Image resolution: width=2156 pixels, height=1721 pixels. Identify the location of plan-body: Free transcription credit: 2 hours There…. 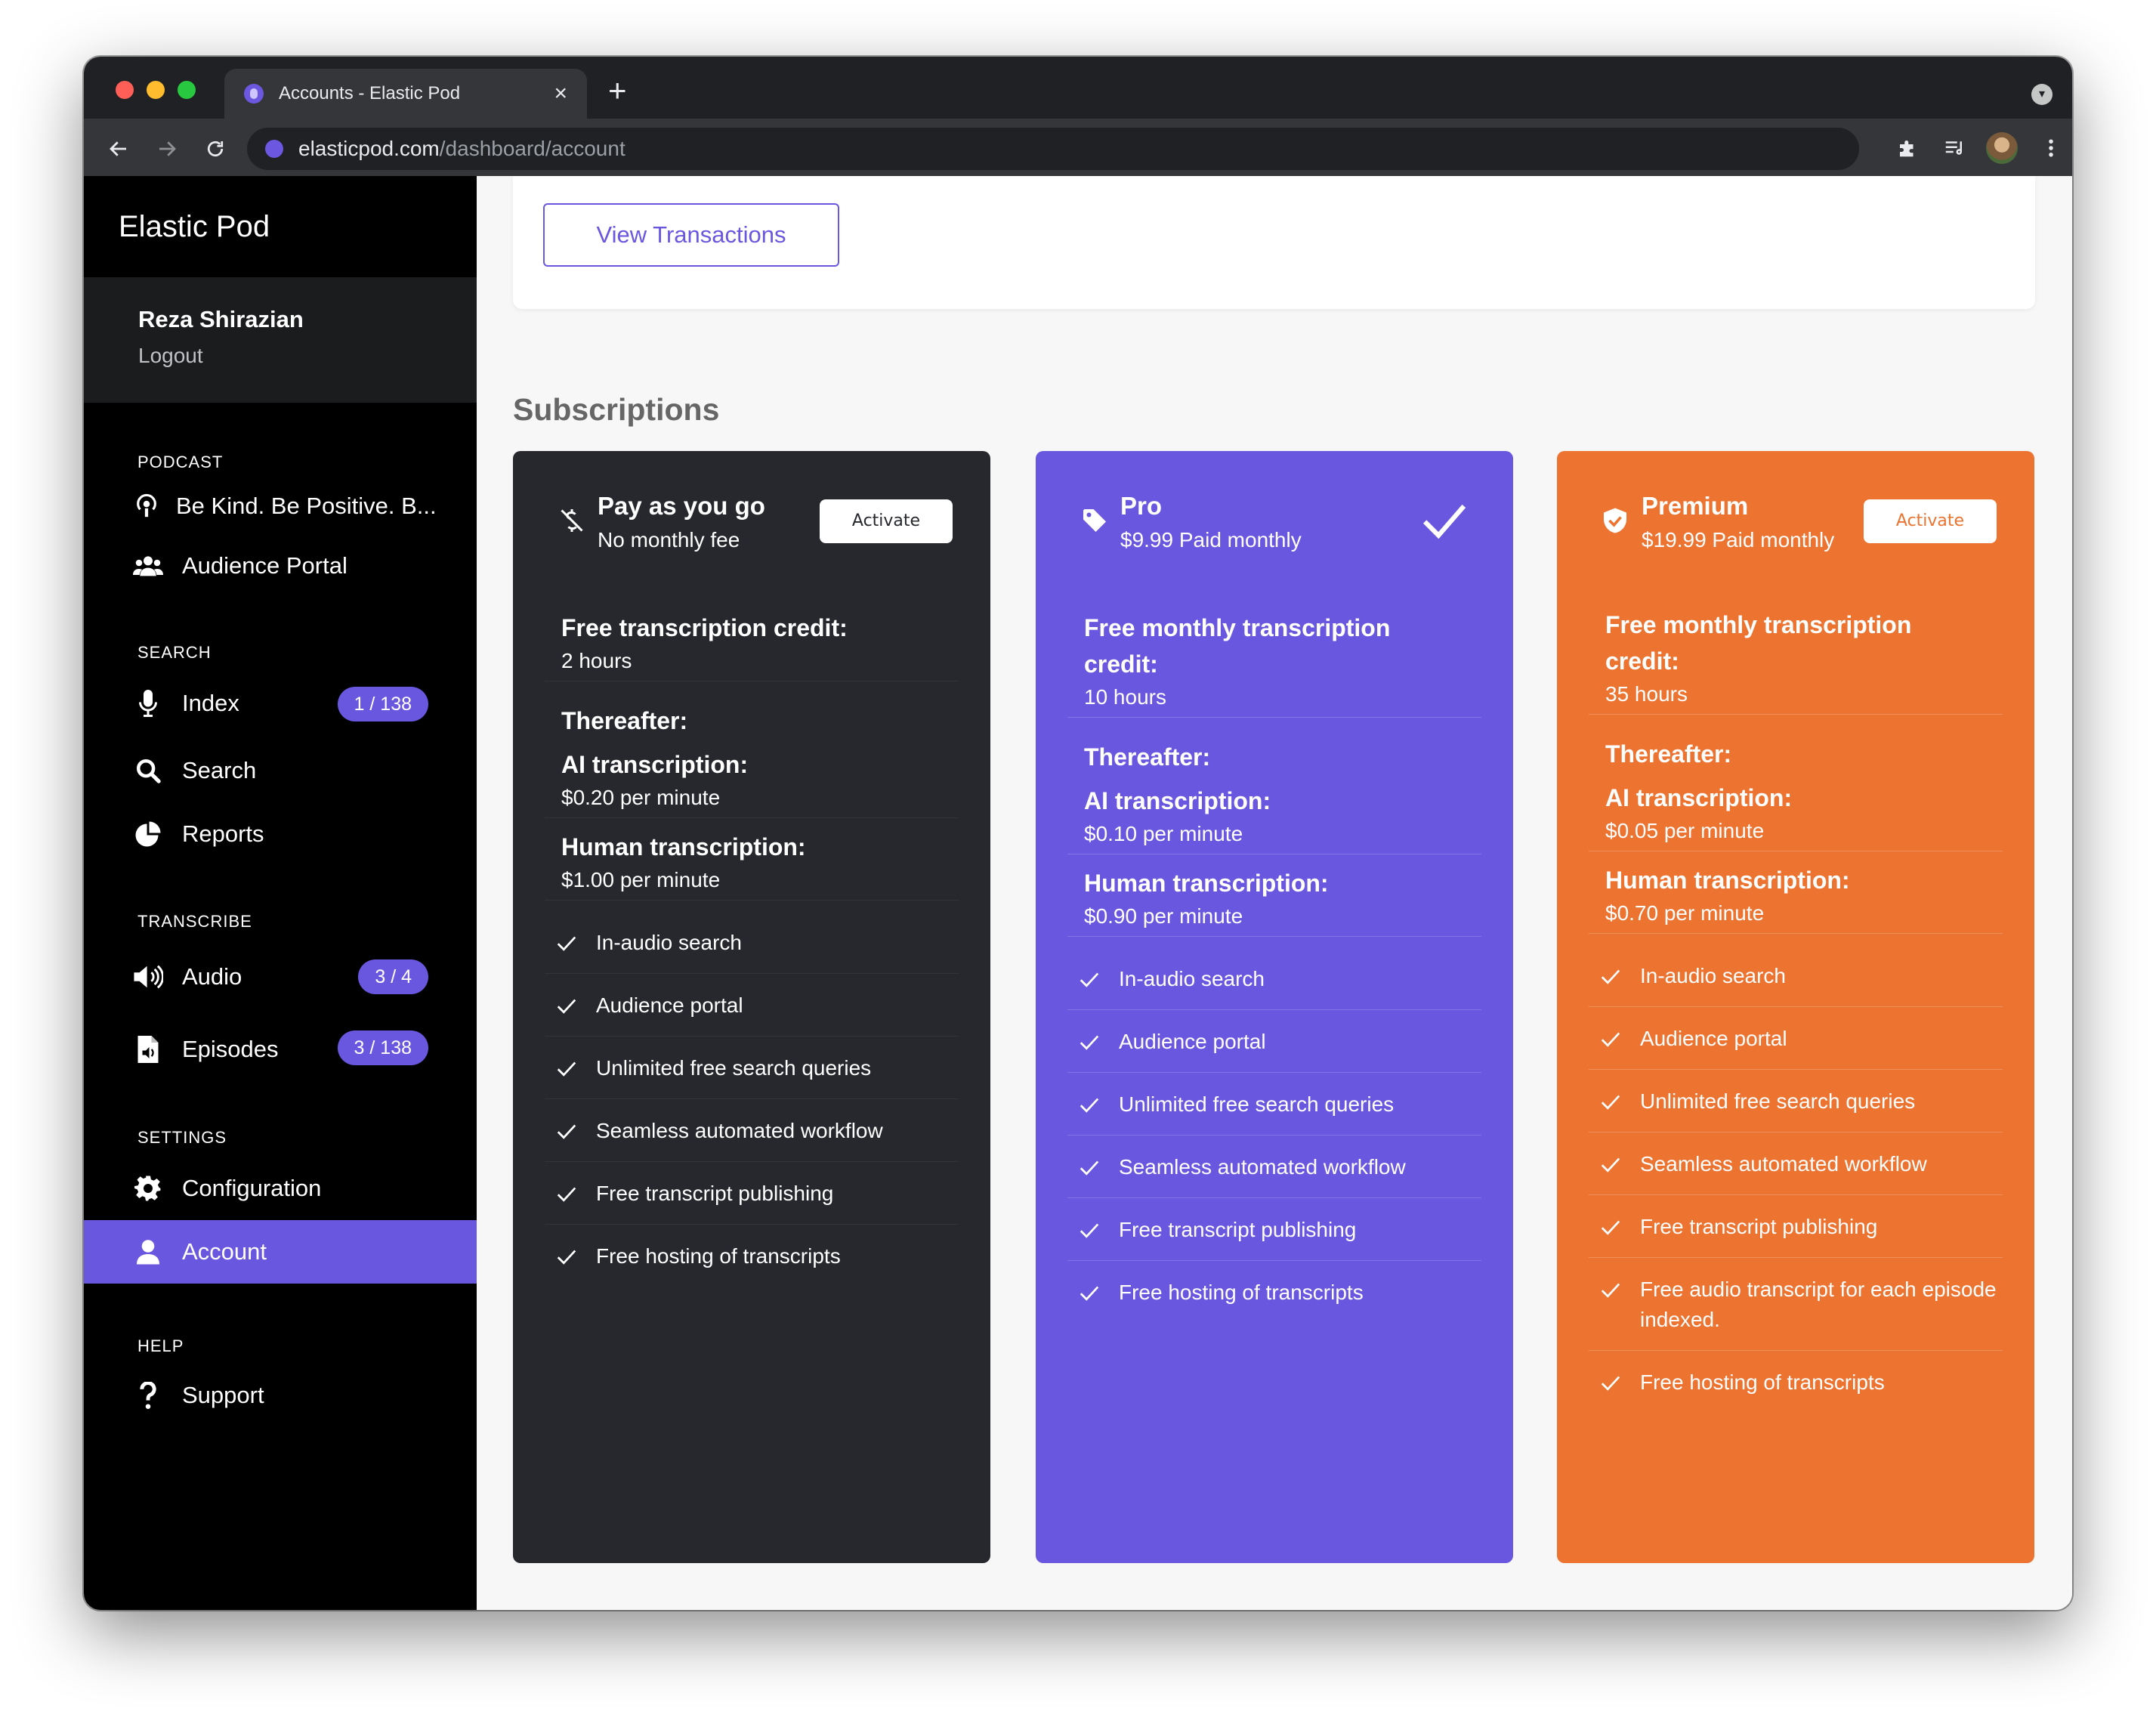
(751, 943).